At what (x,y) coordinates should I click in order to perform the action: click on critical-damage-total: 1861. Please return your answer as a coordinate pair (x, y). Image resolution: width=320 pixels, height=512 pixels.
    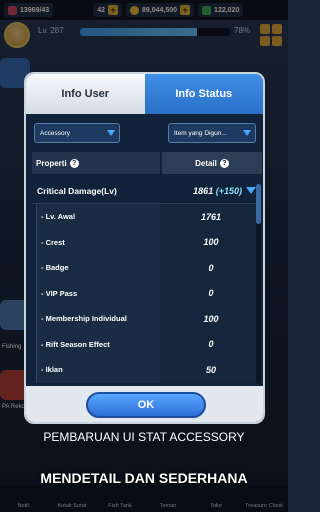
    Looking at the image, I should click on (203, 190).